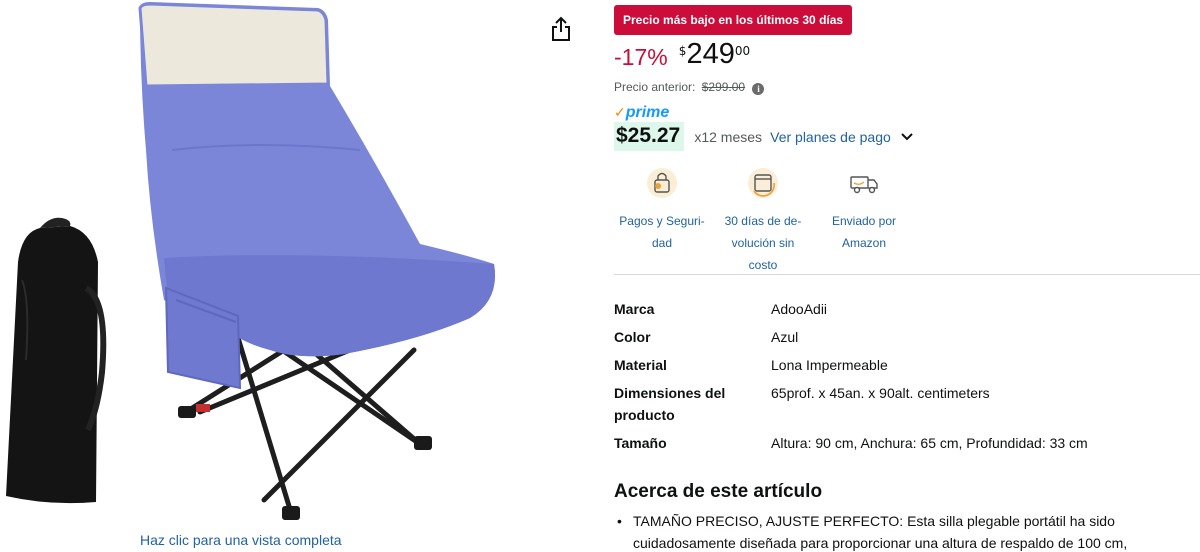  Describe the element at coordinates (723, 87) in the screenshot. I see `previous-price-value: $299.00` at that location.